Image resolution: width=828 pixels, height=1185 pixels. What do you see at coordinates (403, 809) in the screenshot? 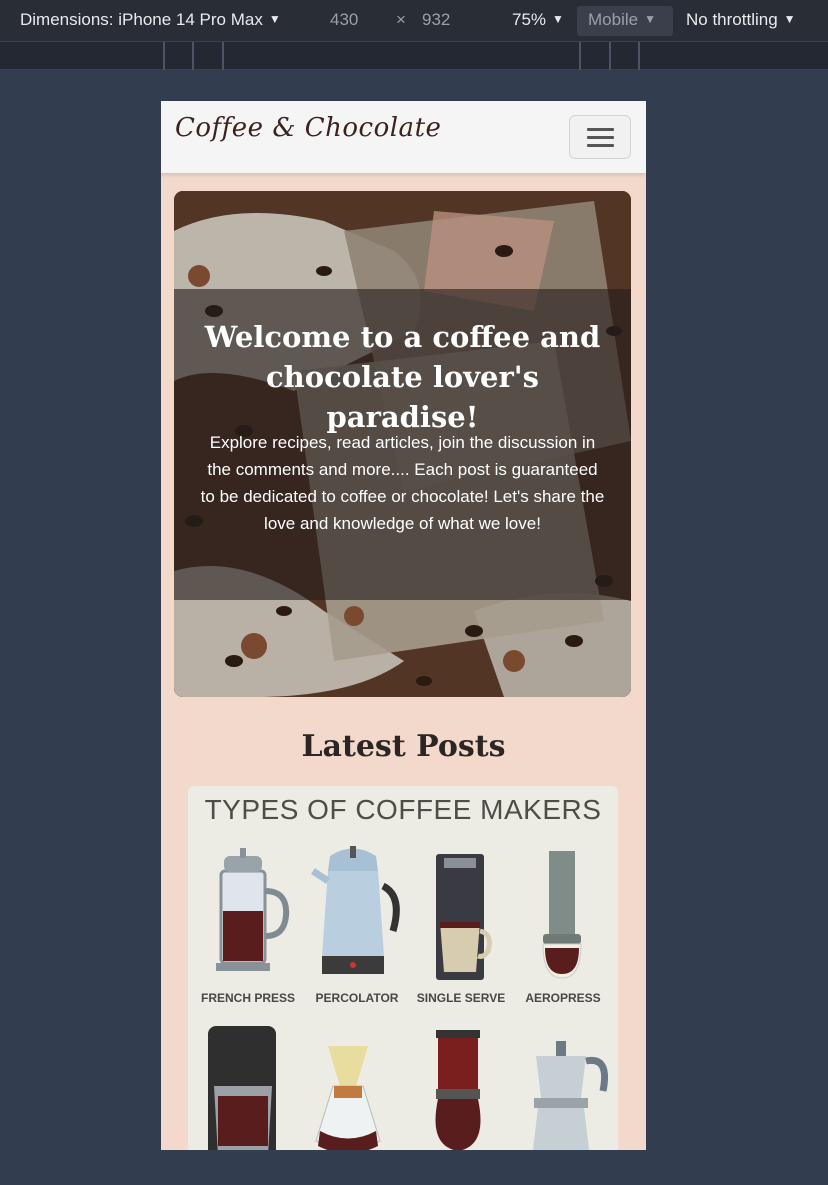
I see `post-image-title: TYPES OF COFFEE MAKERS` at bounding box center [403, 809].